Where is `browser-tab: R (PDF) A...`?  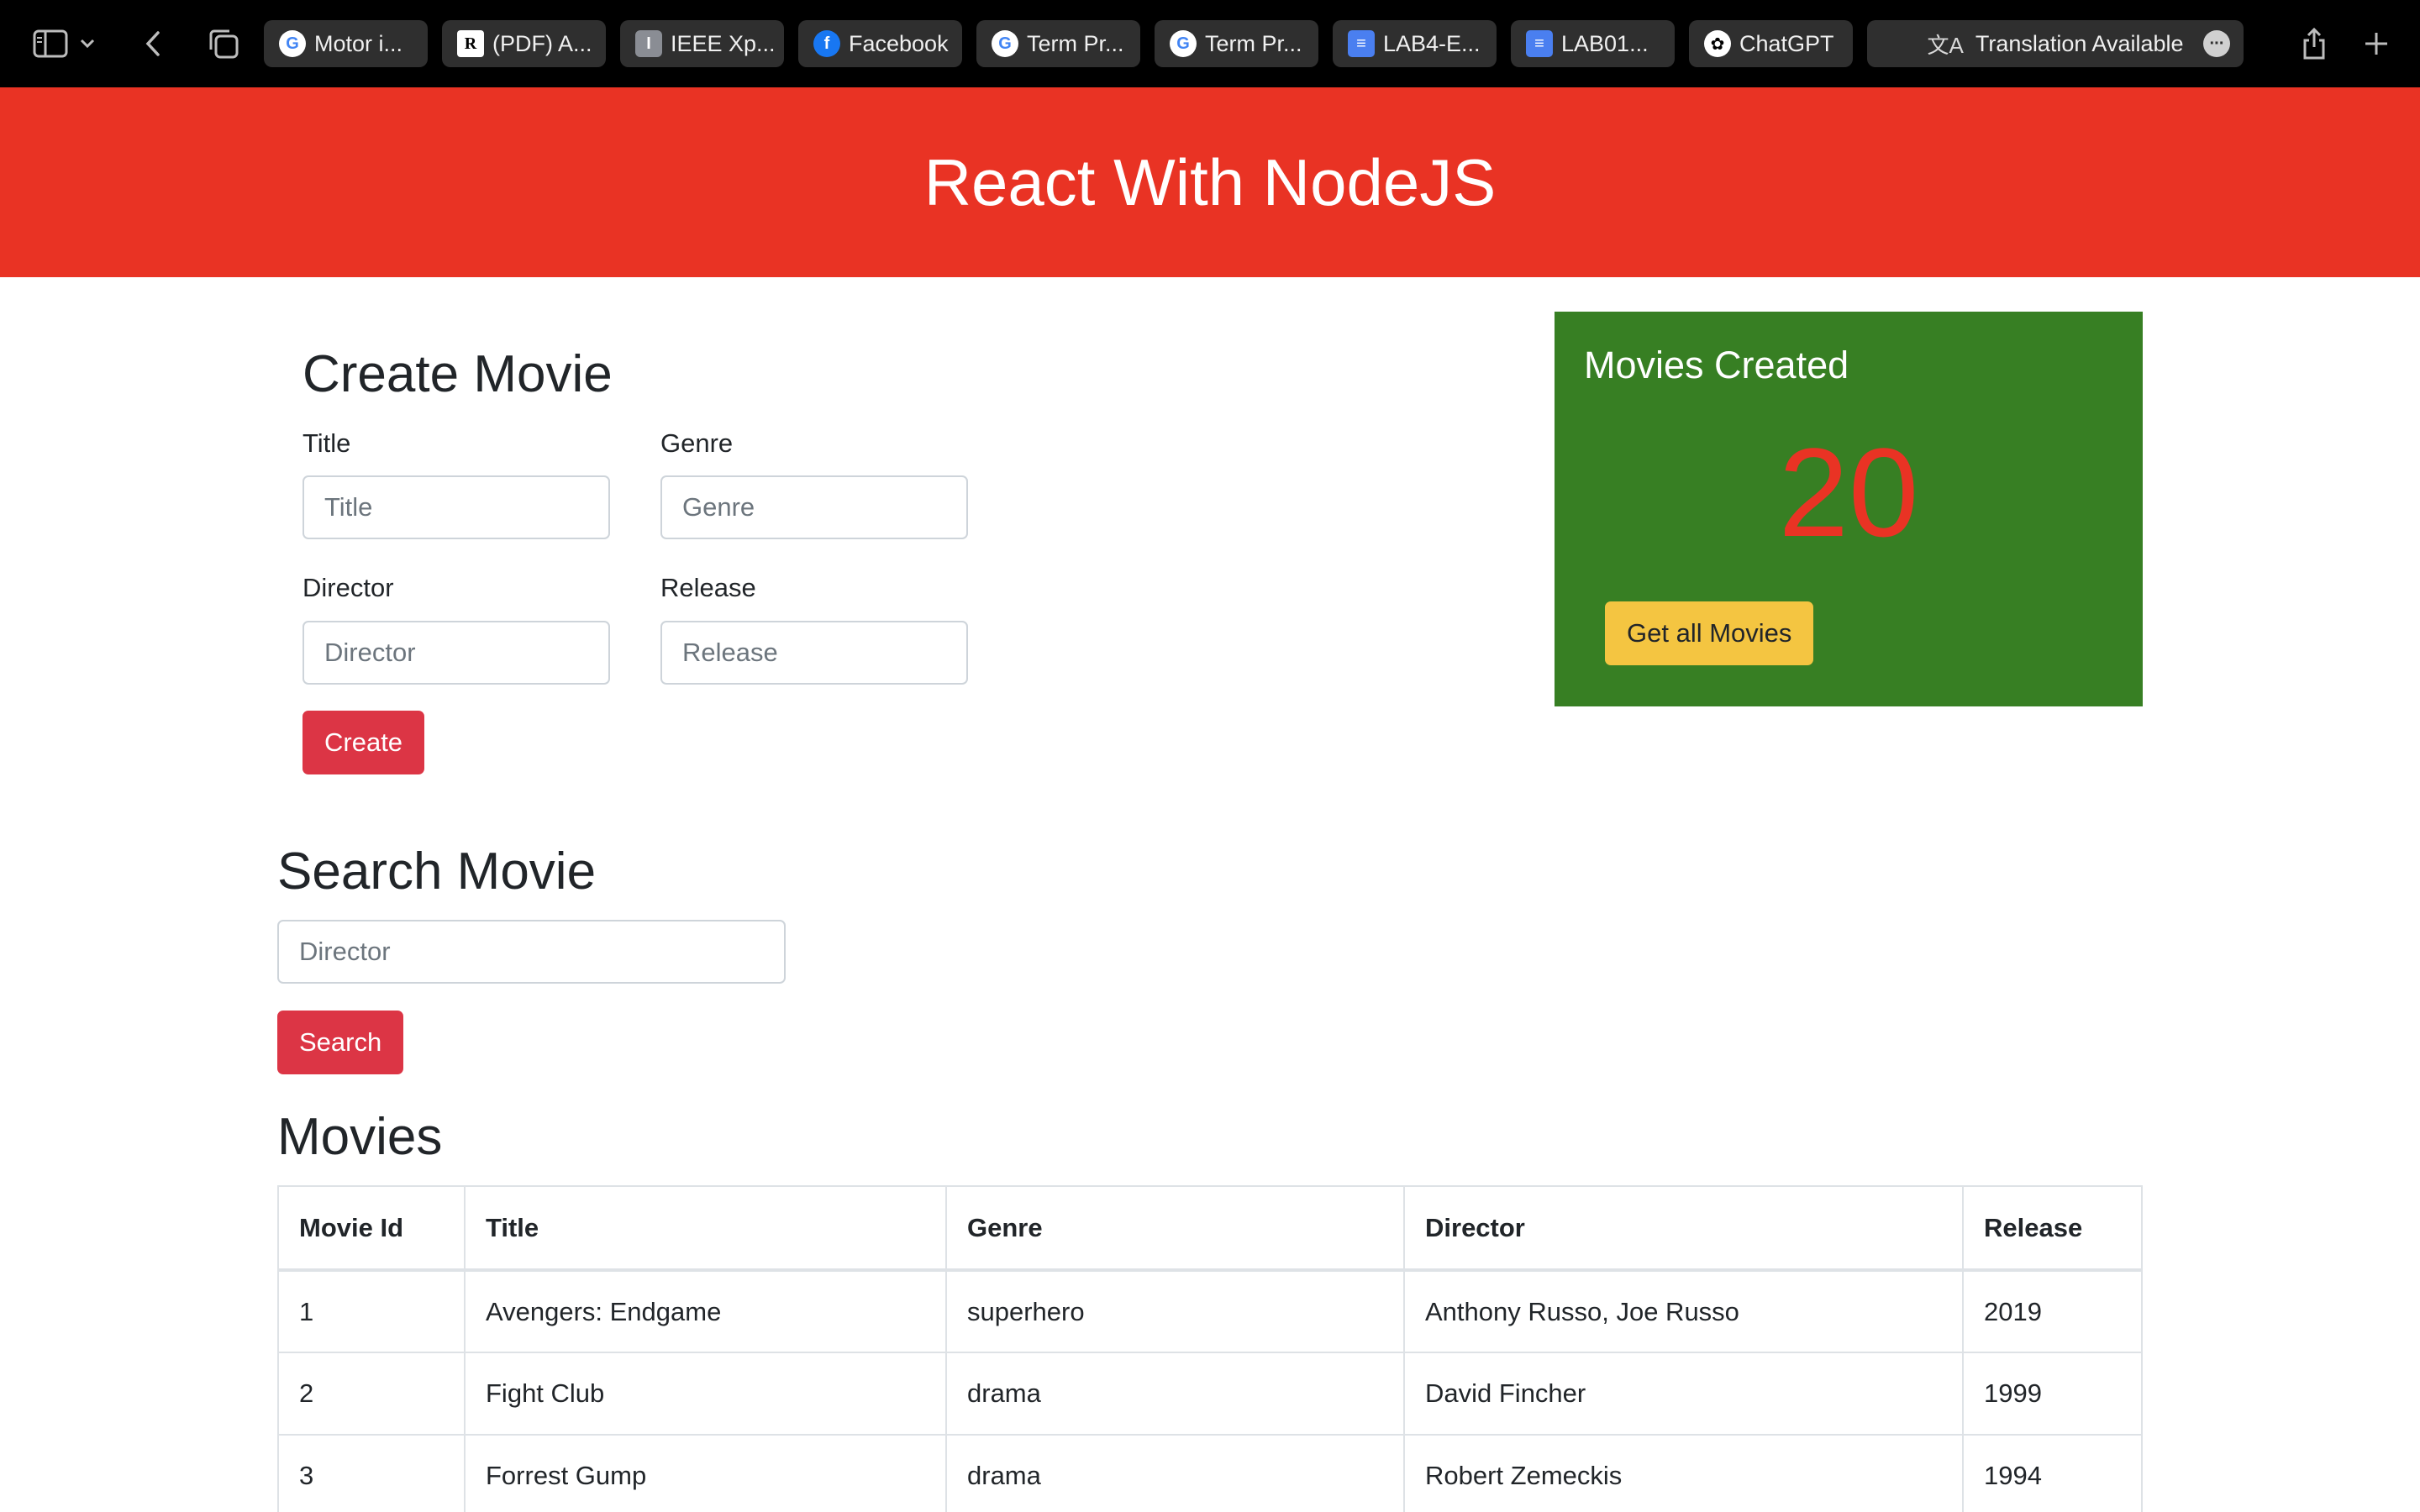
browser-tab: R (PDF) A... is located at coordinates (524, 43).